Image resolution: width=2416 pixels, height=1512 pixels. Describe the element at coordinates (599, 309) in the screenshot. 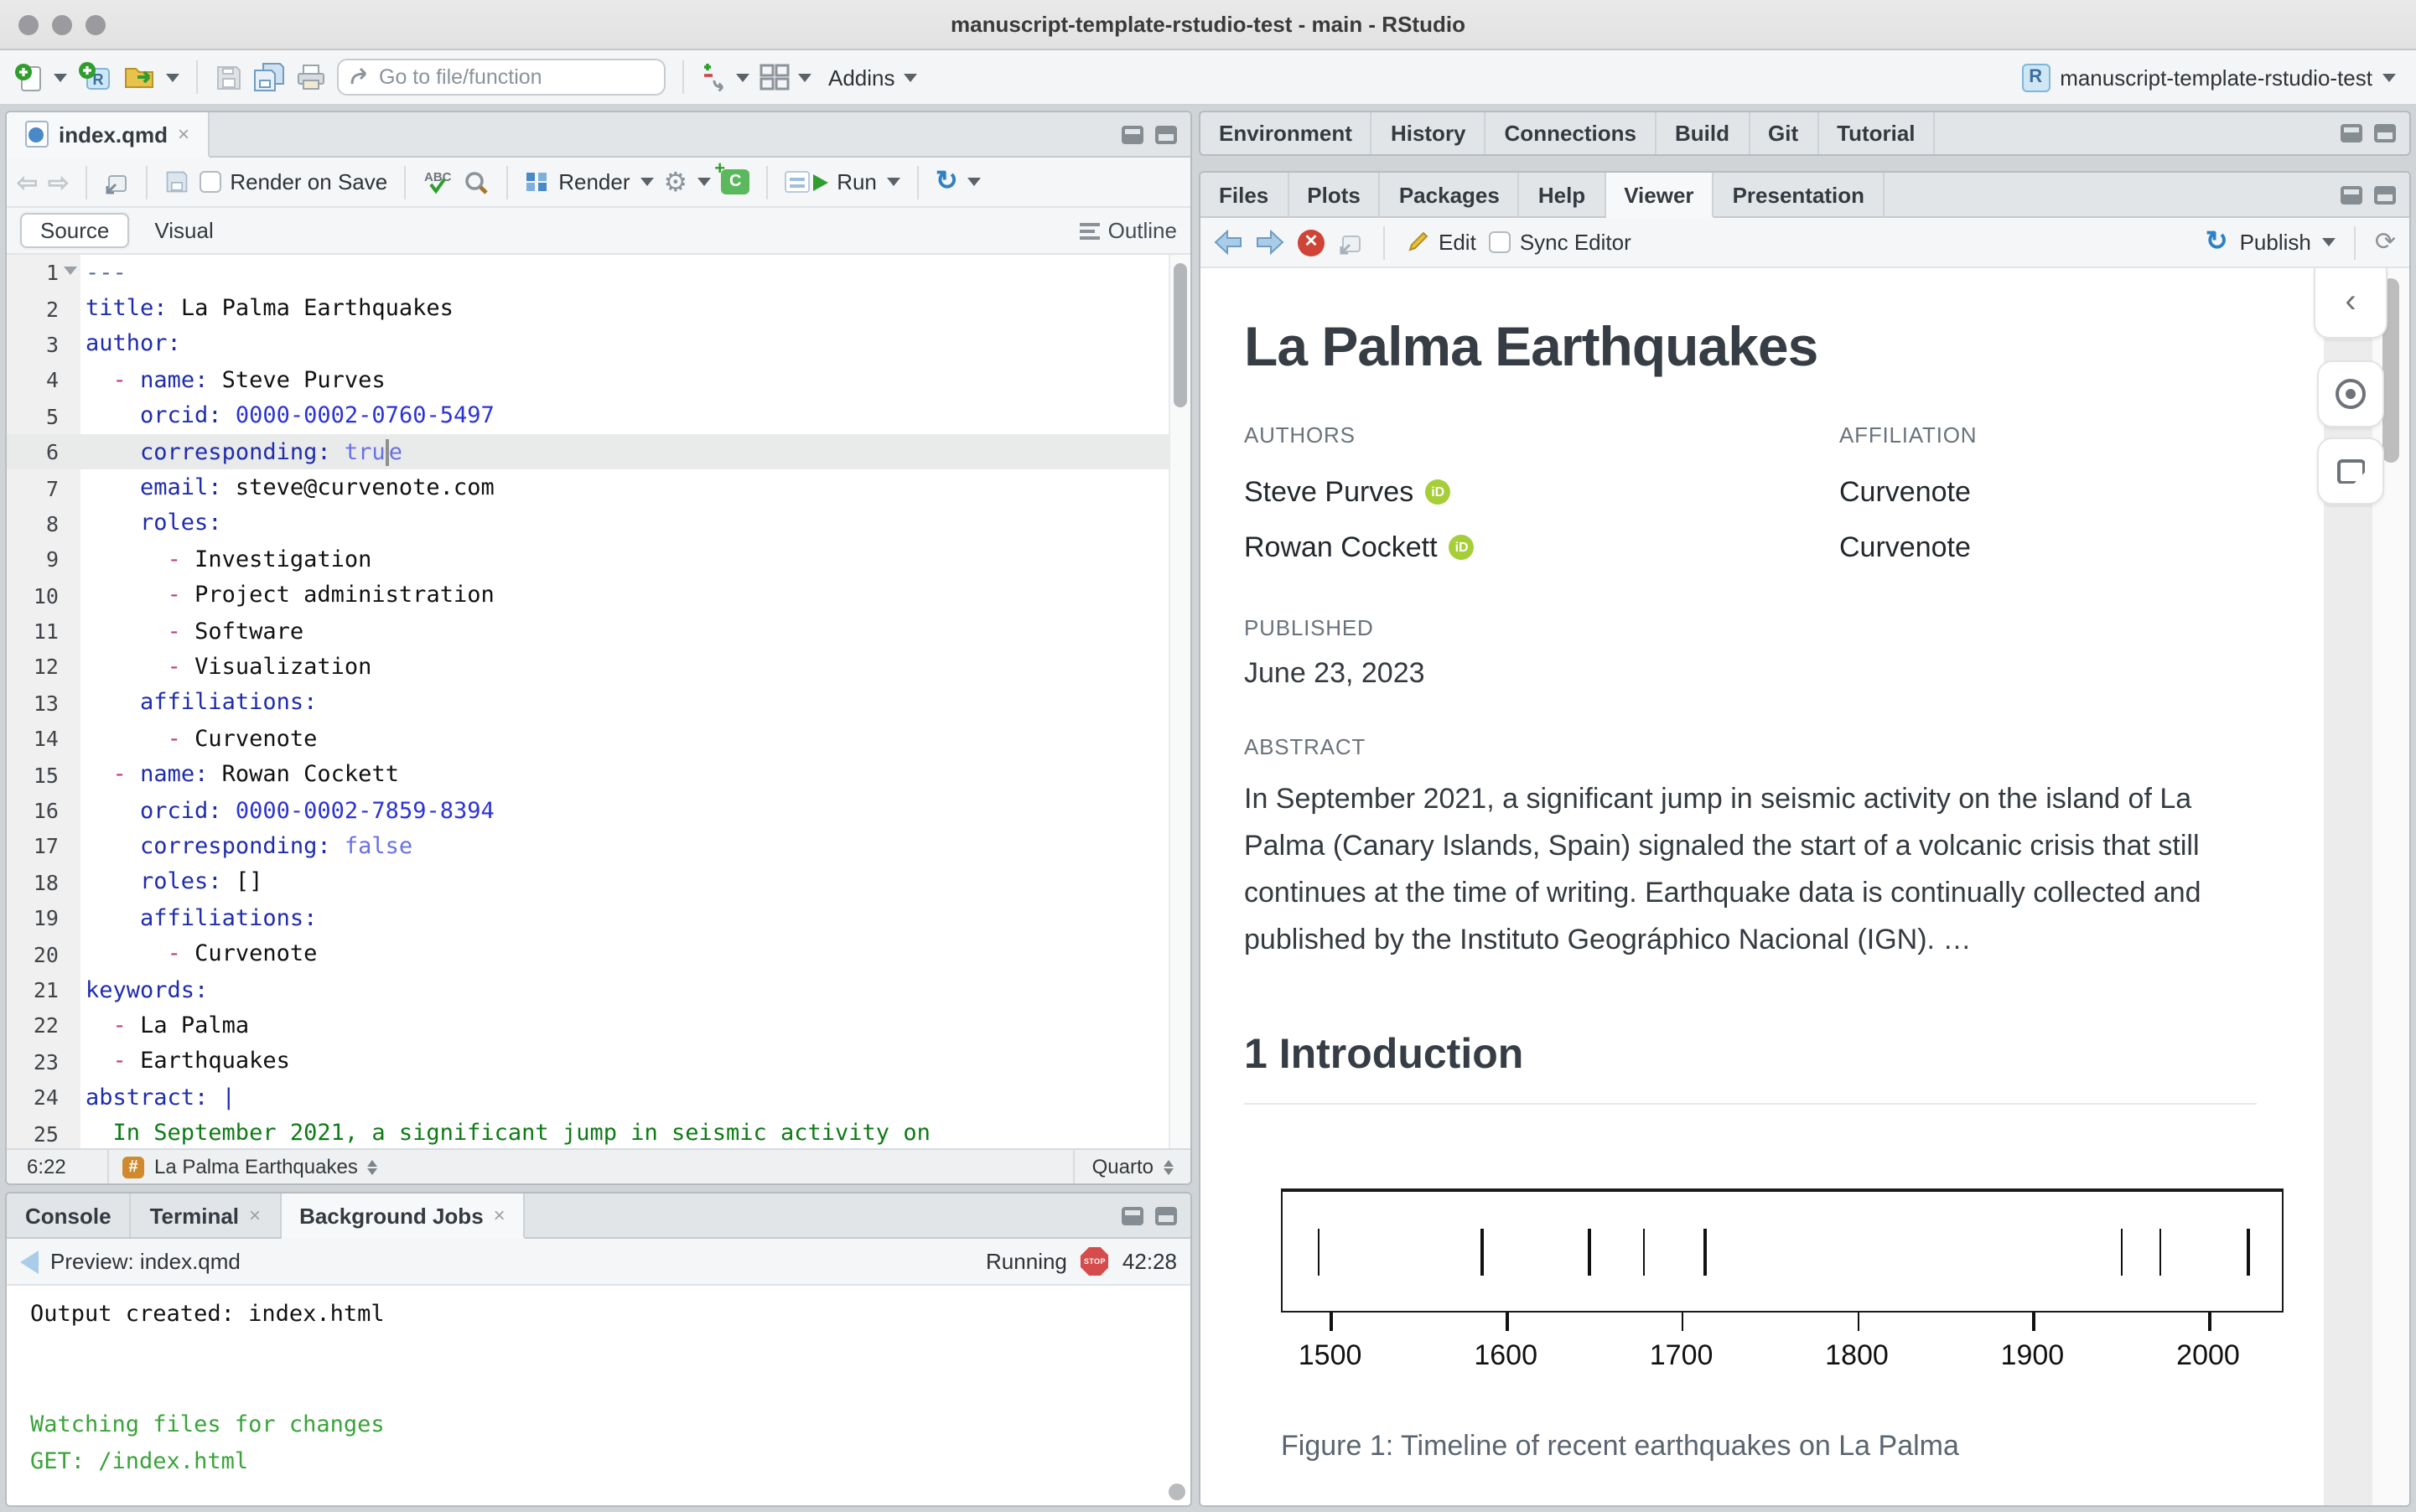

I see `code-line-2: 2 title: La Palma Earthquakes` at that location.